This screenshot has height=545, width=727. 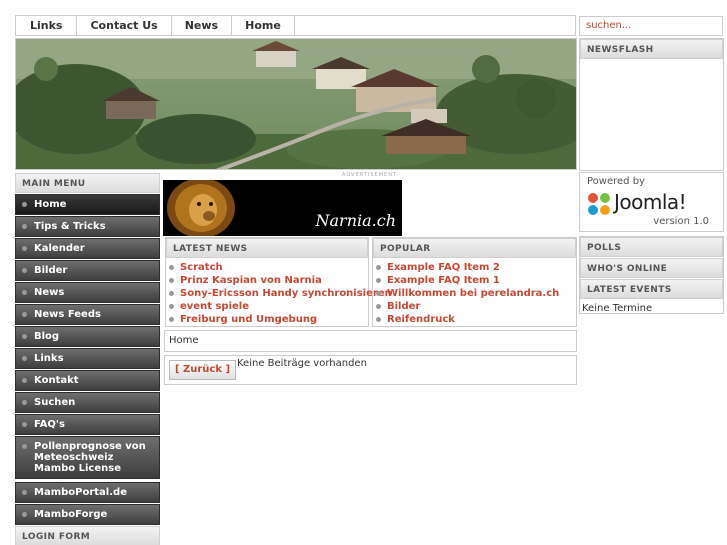 What do you see at coordinates (263, 25) in the screenshot?
I see `topnav-home: Home` at bounding box center [263, 25].